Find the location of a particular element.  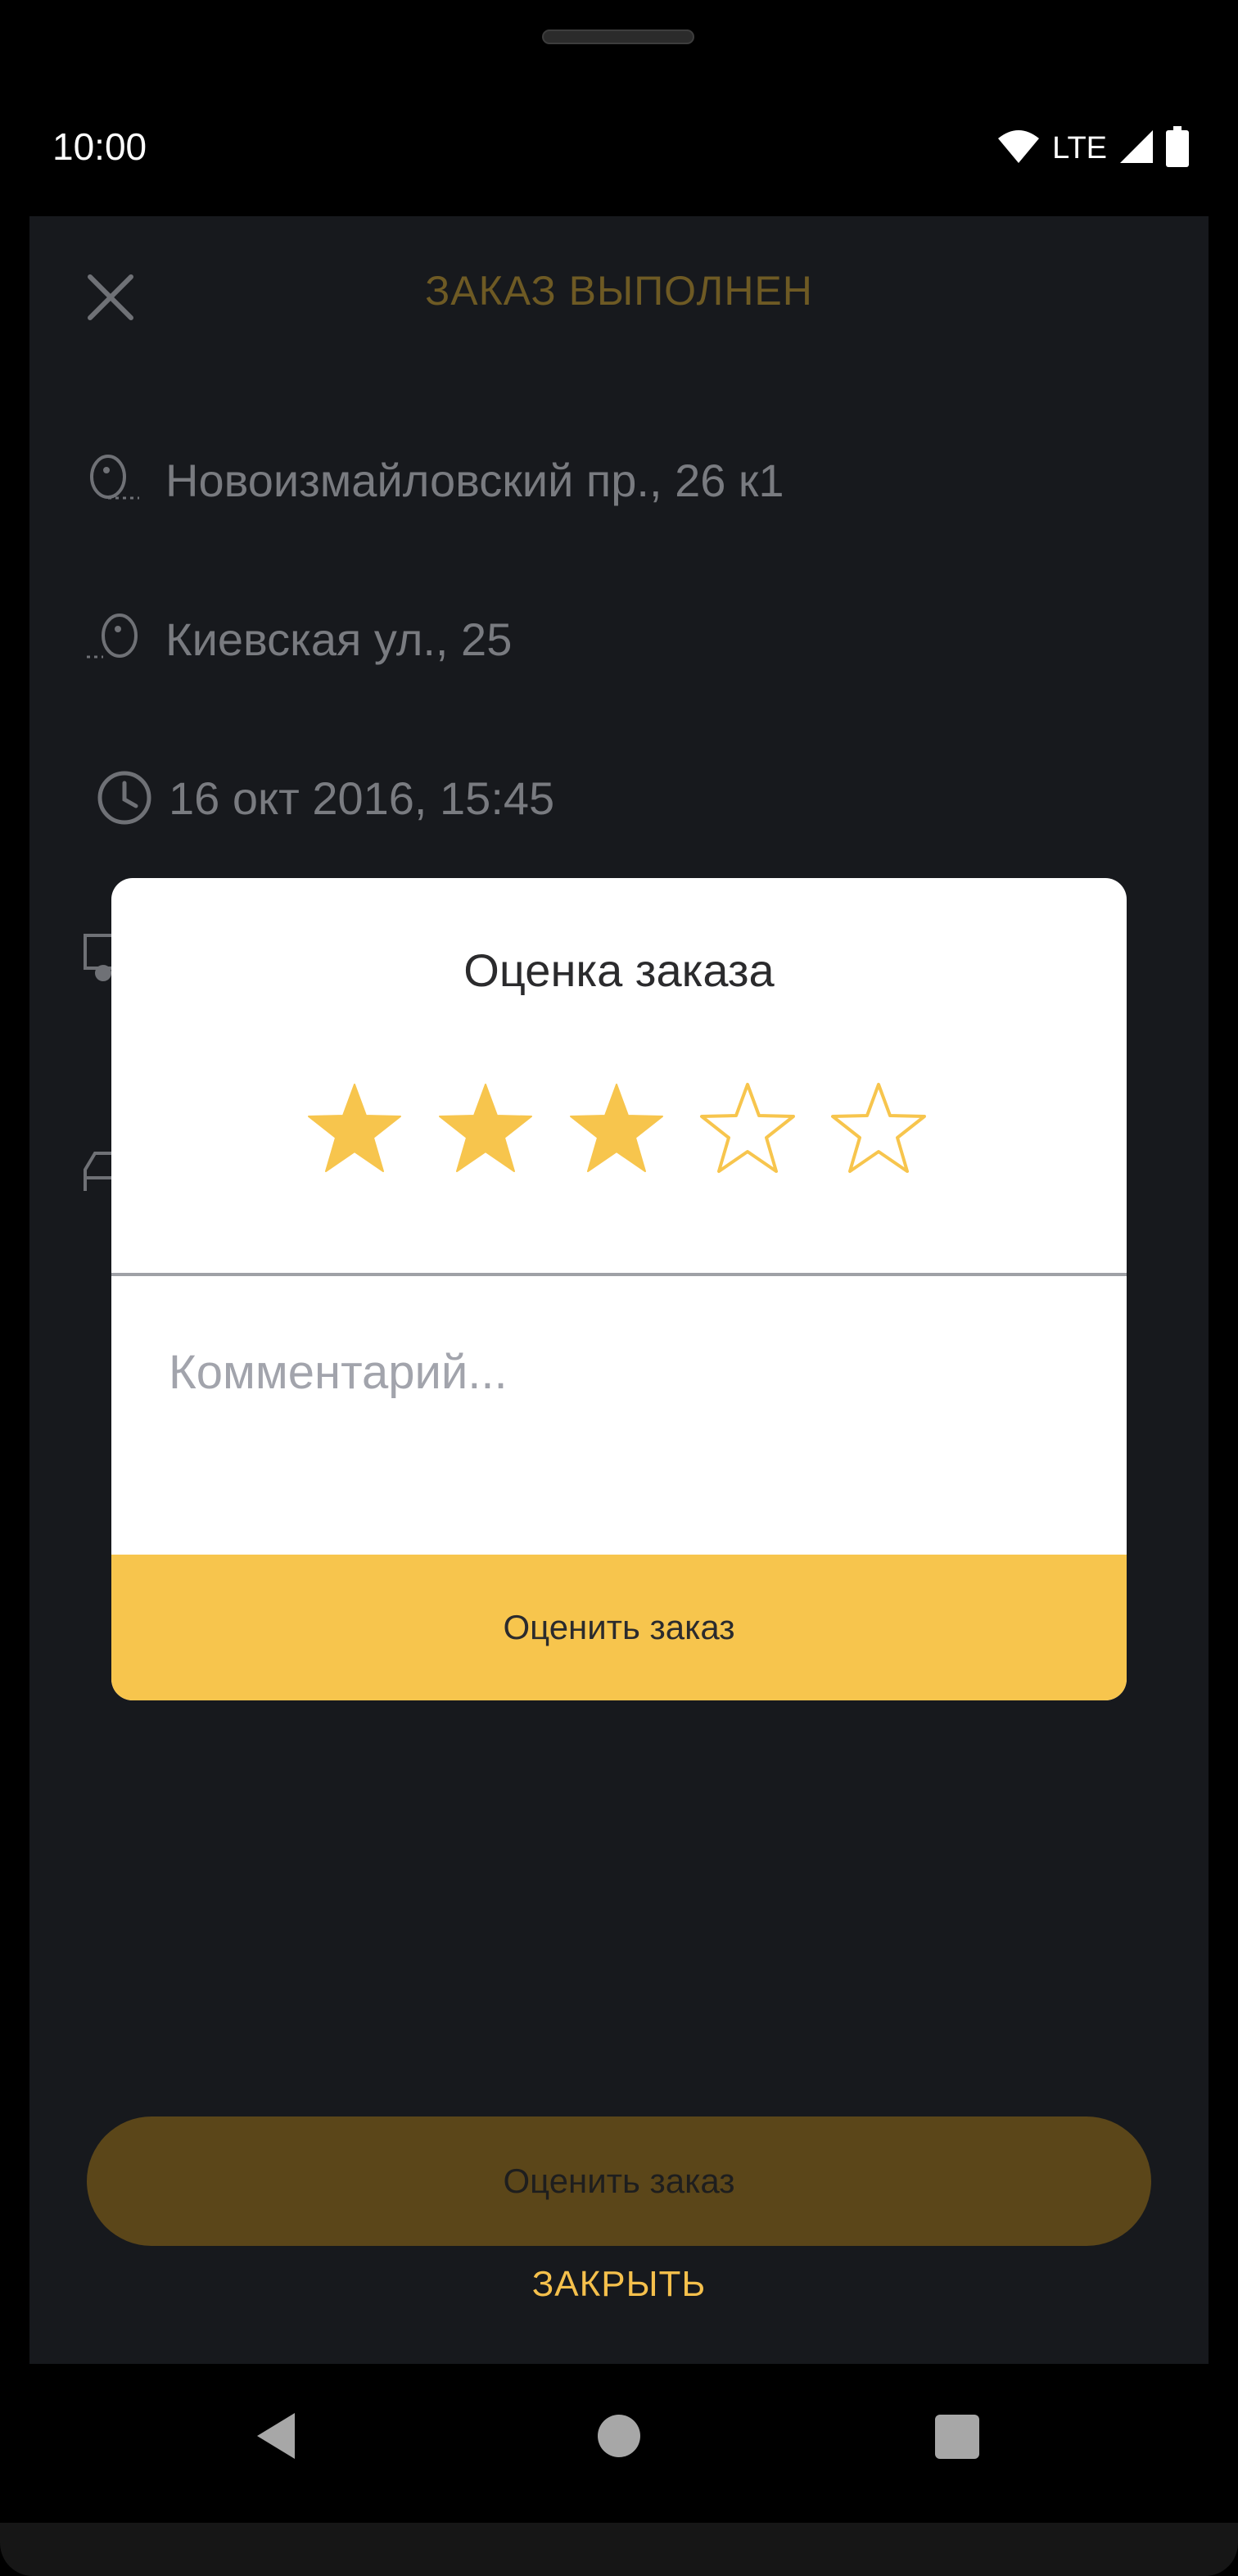

status-time: 10:00 is located at coordinates (100, 146).